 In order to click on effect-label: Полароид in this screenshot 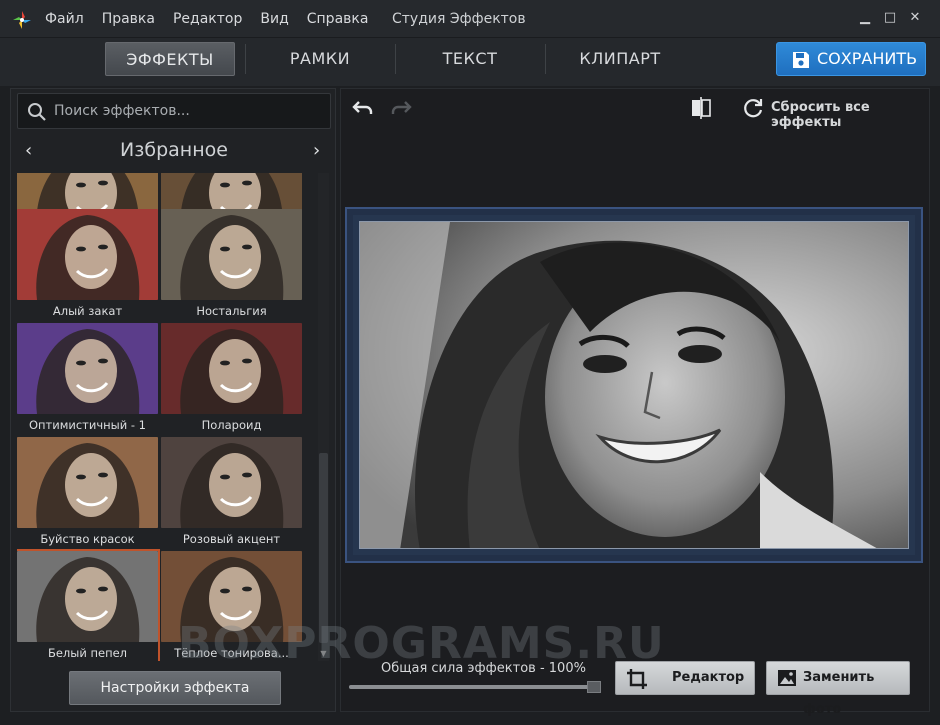, I will do `click(231, 425)`.